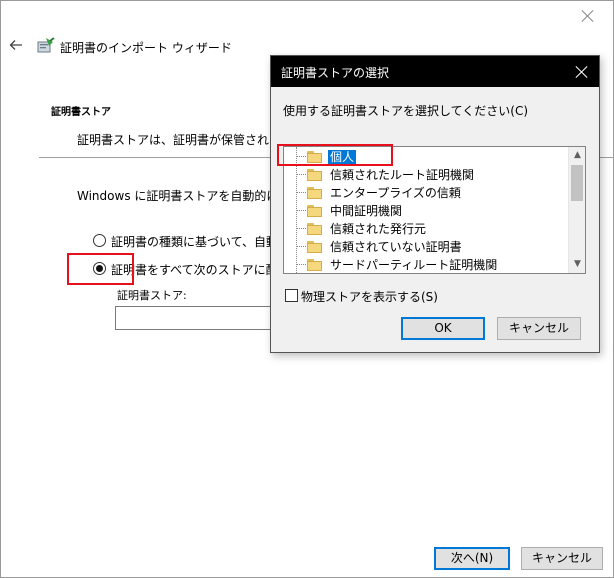  I want to click on dialog-prompt: 使用する証明書ストアを選択してください(C), so click(406, 111).